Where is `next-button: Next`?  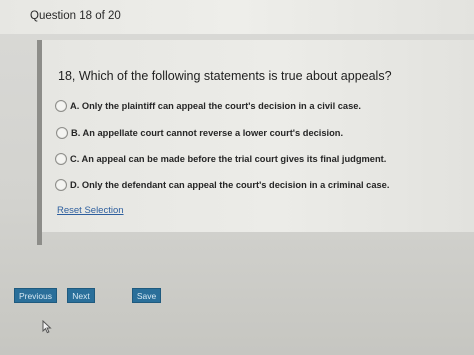 next-button: Next is located at coordinates (81, 295).